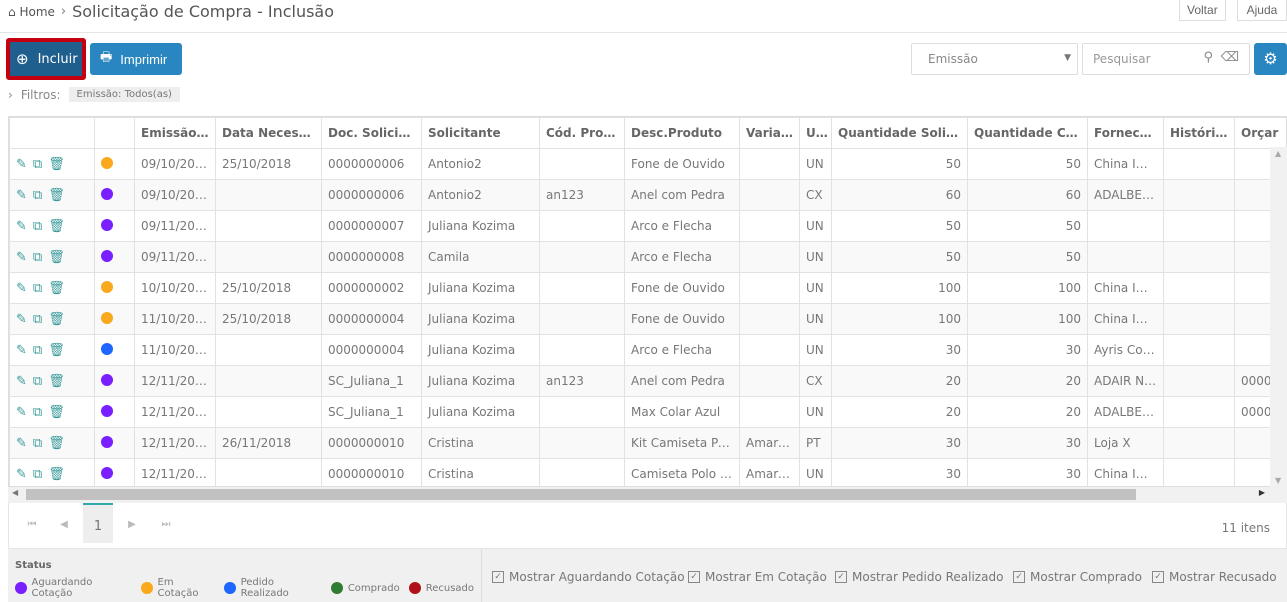 Image resolution: width=1287 pixels, height=602 pixels. Describe the element at coordinates (32, 523) in the screenshot. I see `first-page-icon: ⏮` at that location.